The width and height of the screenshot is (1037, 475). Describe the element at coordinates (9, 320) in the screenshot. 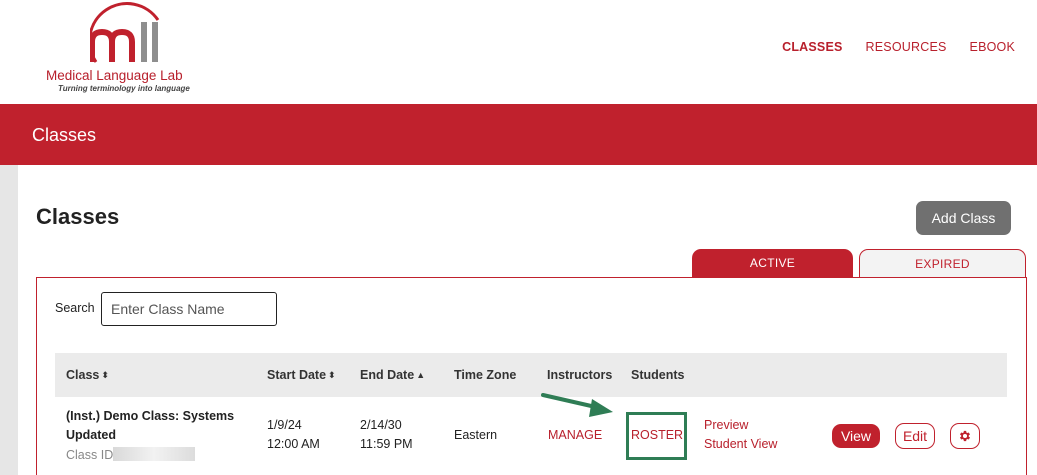

I see `left-gutter` at that location.